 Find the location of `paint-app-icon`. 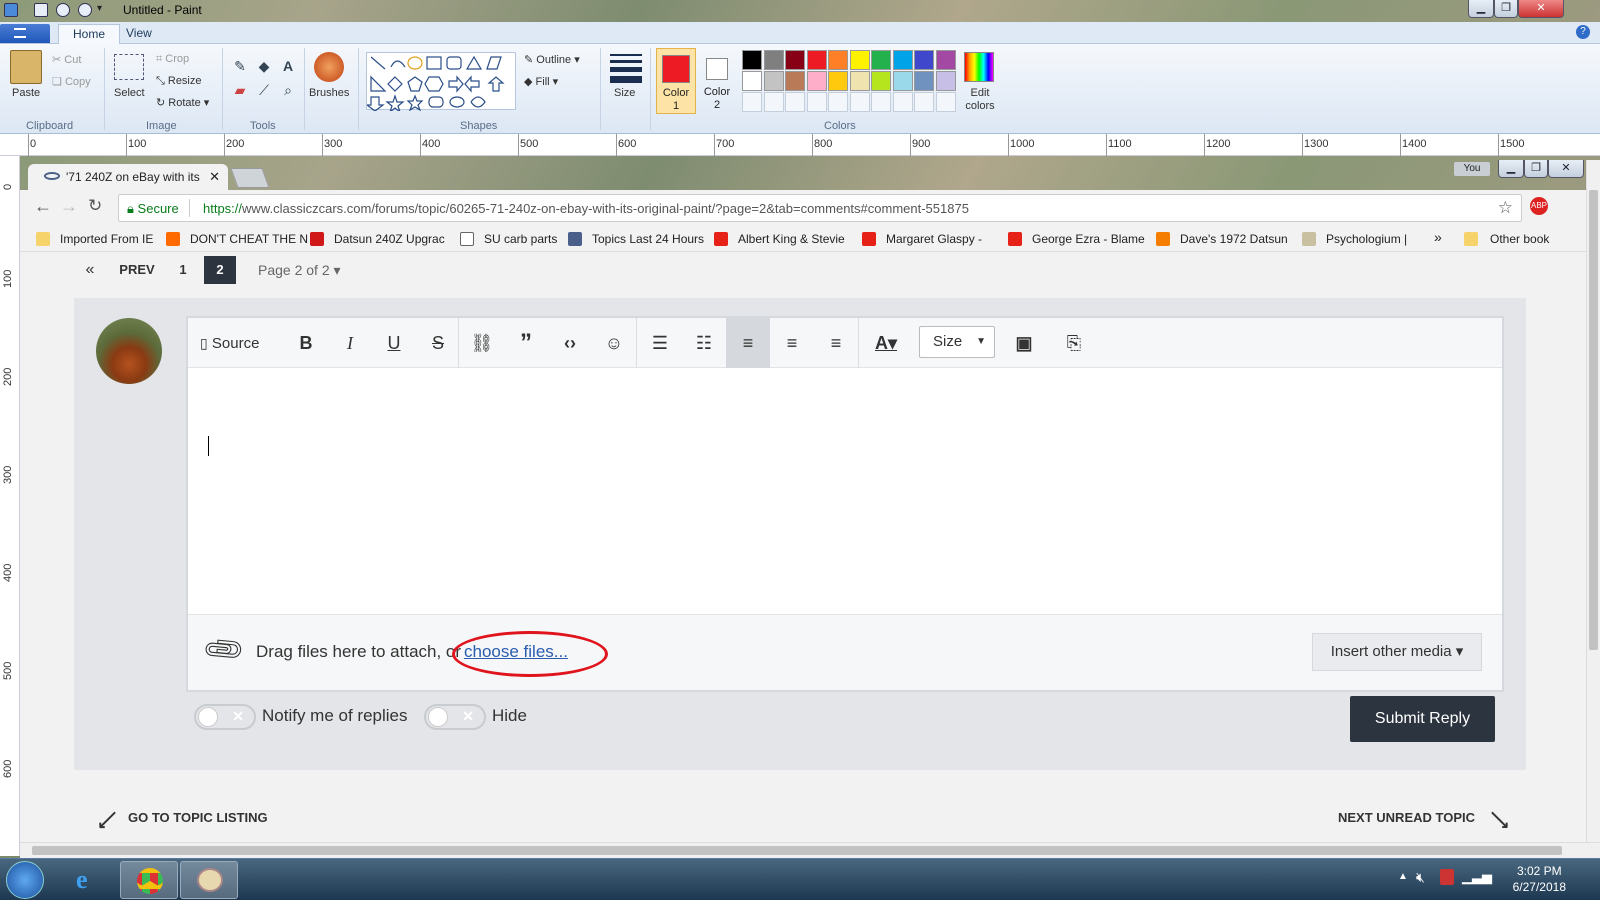

paint-app-icon is located at coordinates (11, 10).